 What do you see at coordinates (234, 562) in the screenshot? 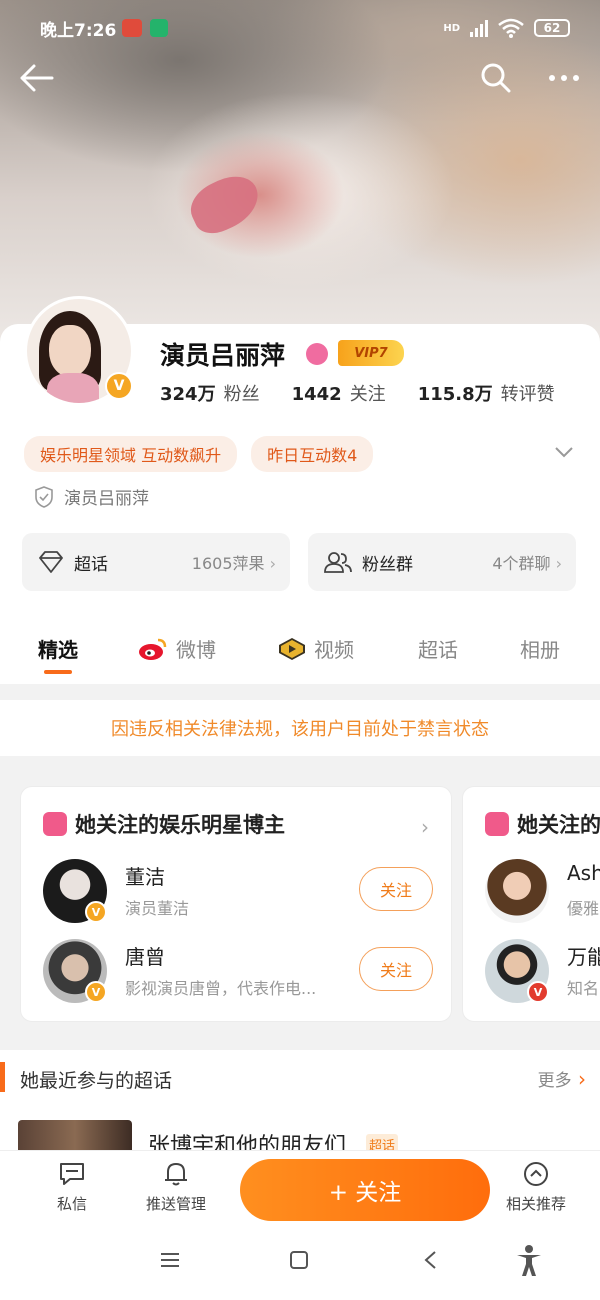
I see `supertopic-value: 1605萍果` at bounding box center [234, 562].